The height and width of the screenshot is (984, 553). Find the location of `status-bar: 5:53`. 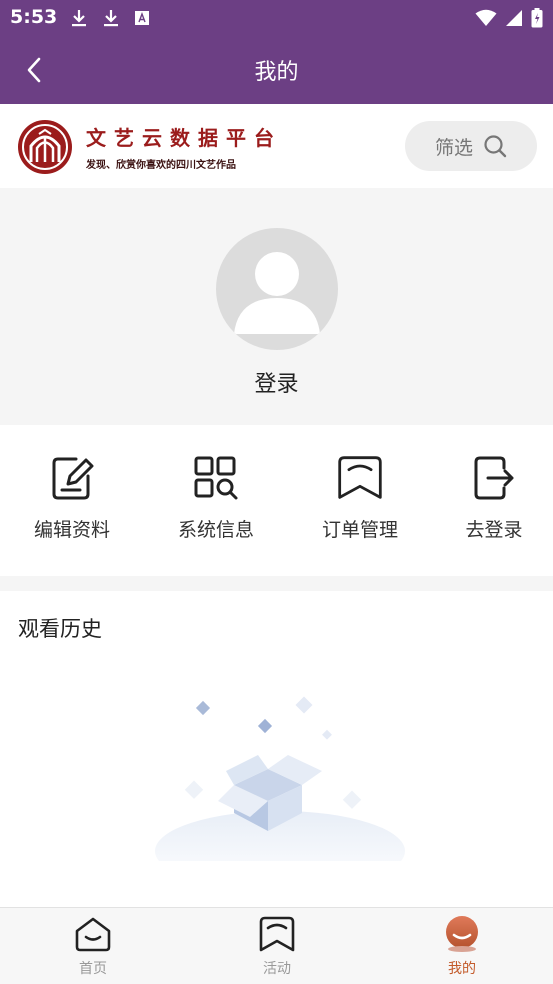

status-bar: 5:53 is located at coordinates (276, 18).